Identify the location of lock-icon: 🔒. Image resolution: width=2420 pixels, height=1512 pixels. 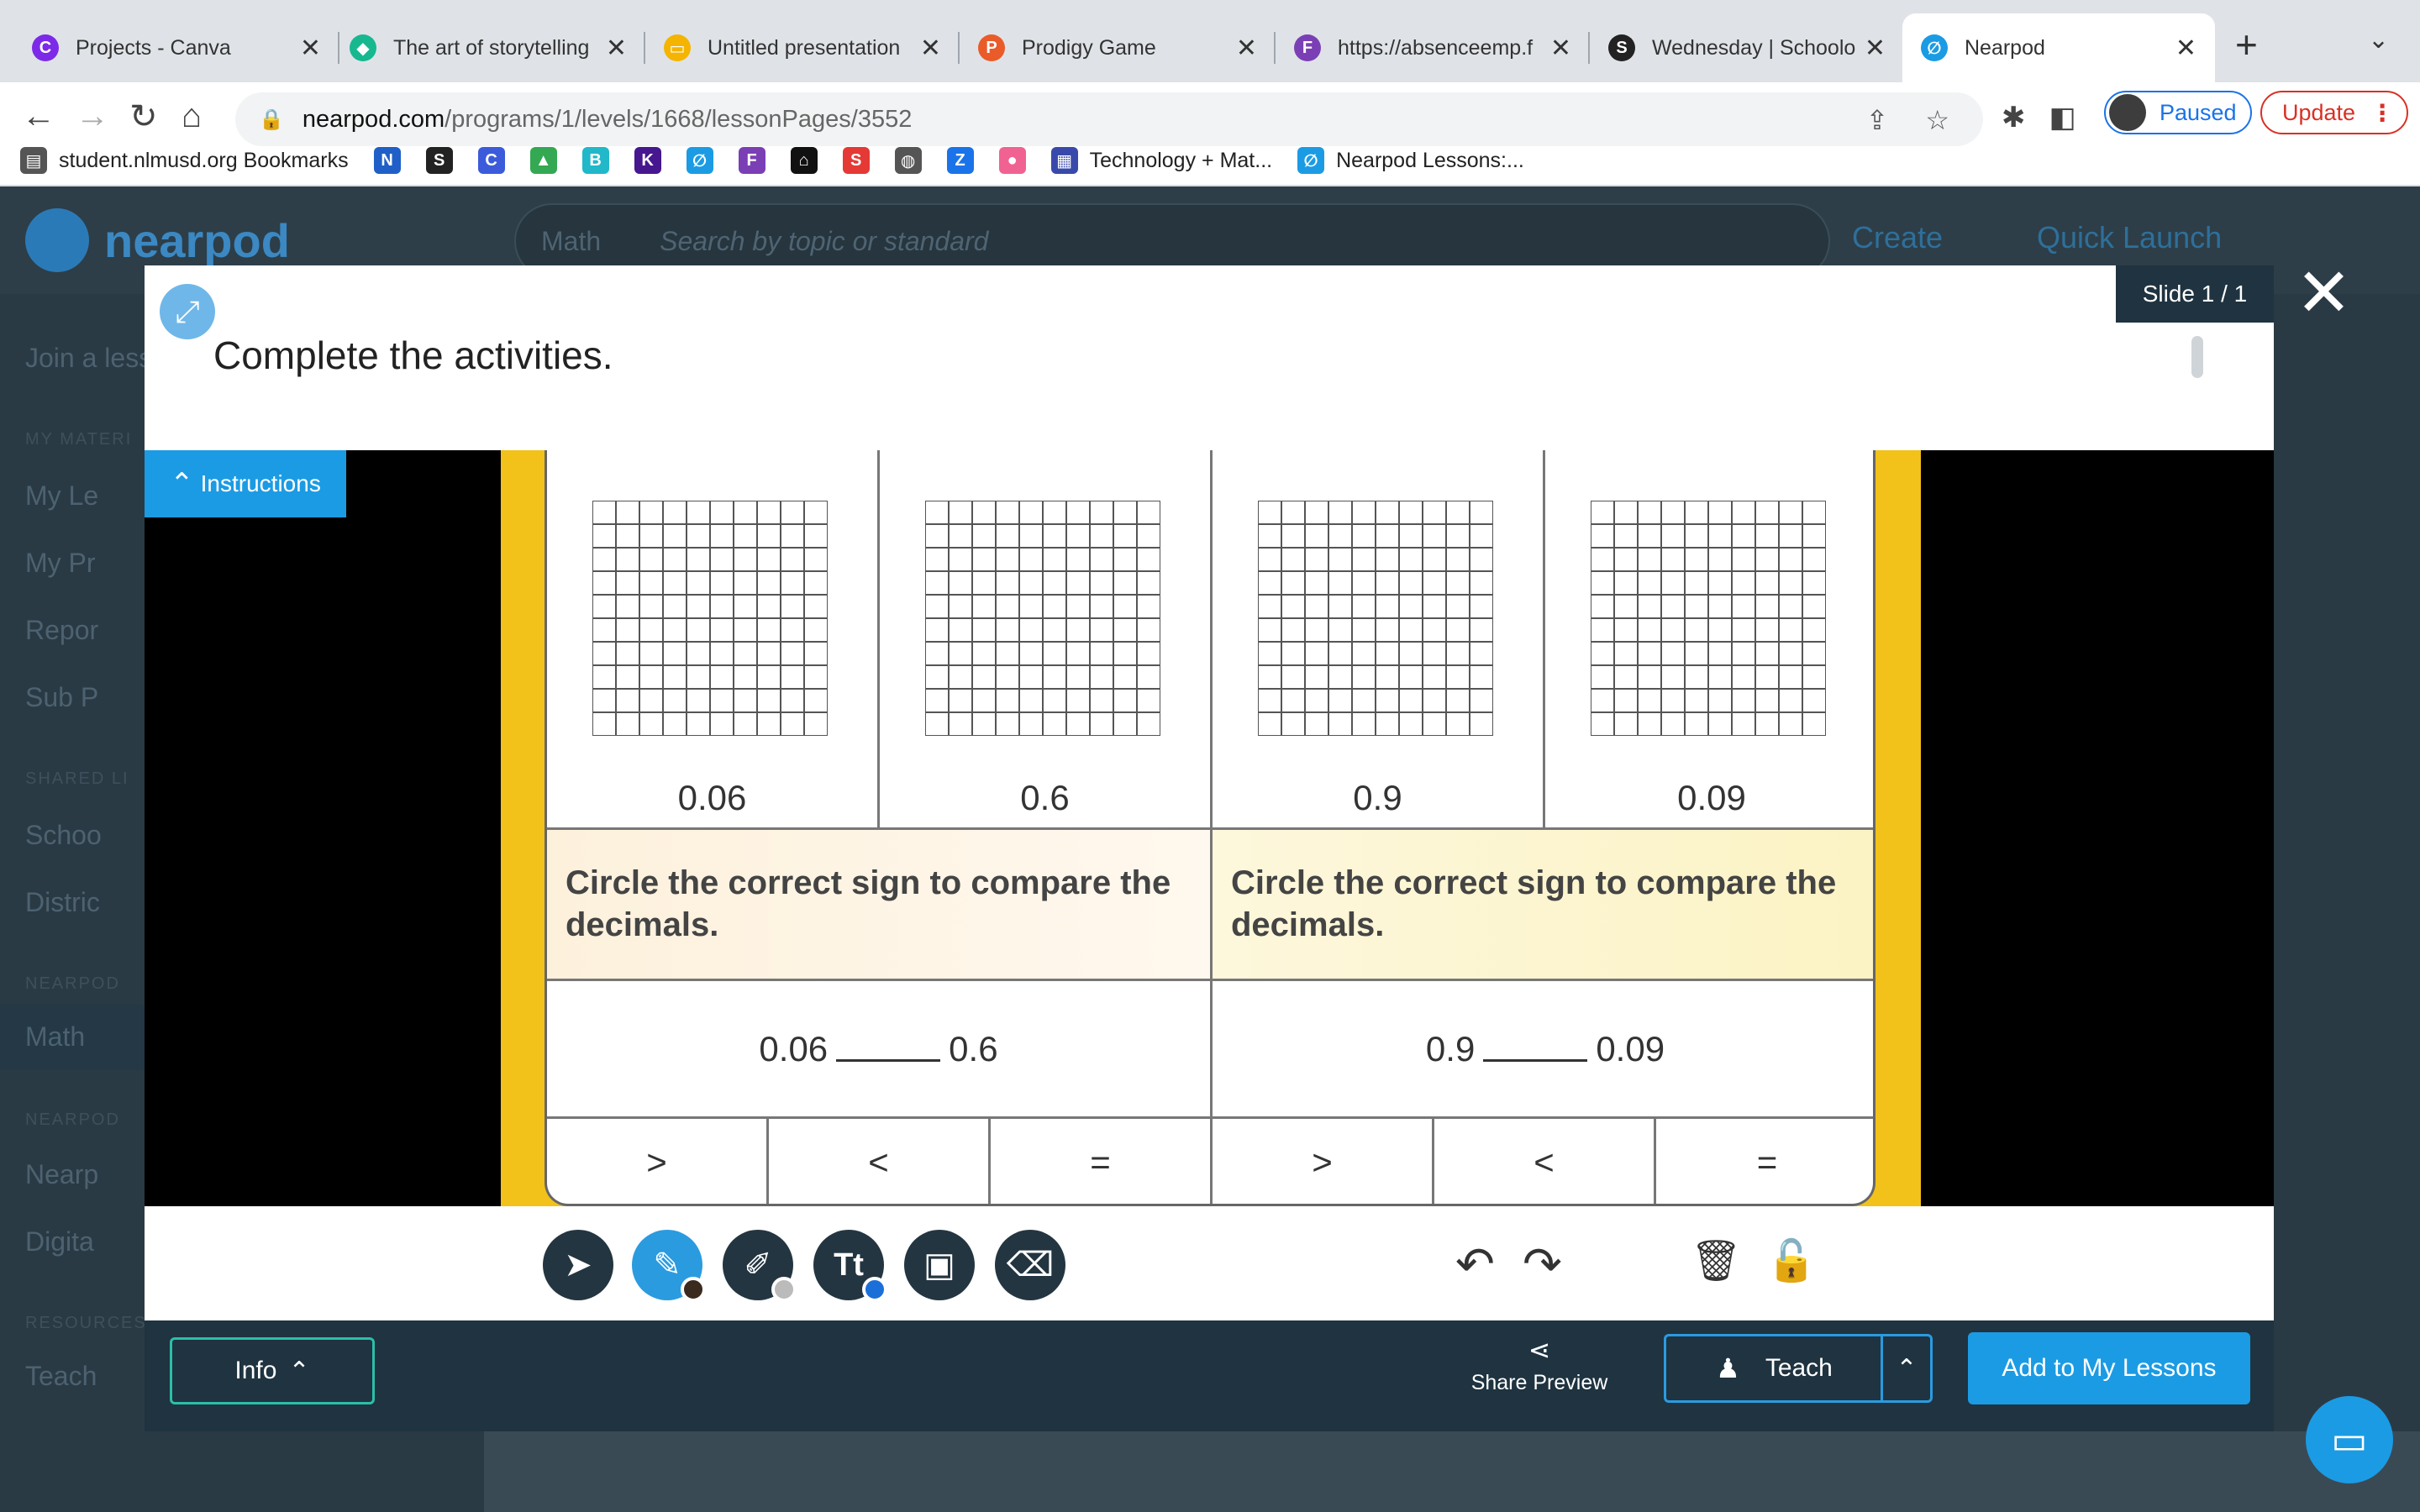
(271, 119).